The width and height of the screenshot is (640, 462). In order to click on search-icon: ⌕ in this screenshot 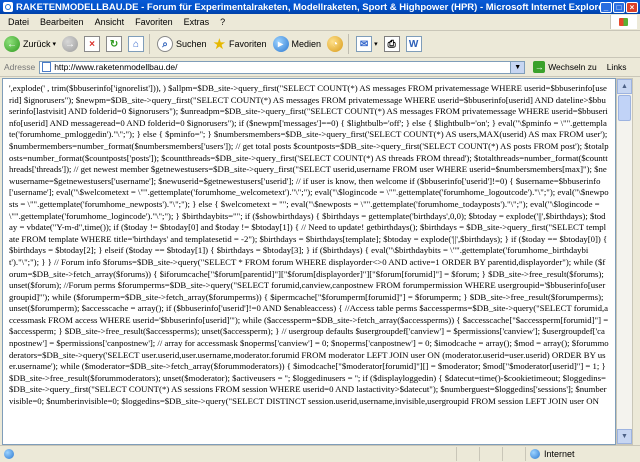, I will do `click(165, 44)`.